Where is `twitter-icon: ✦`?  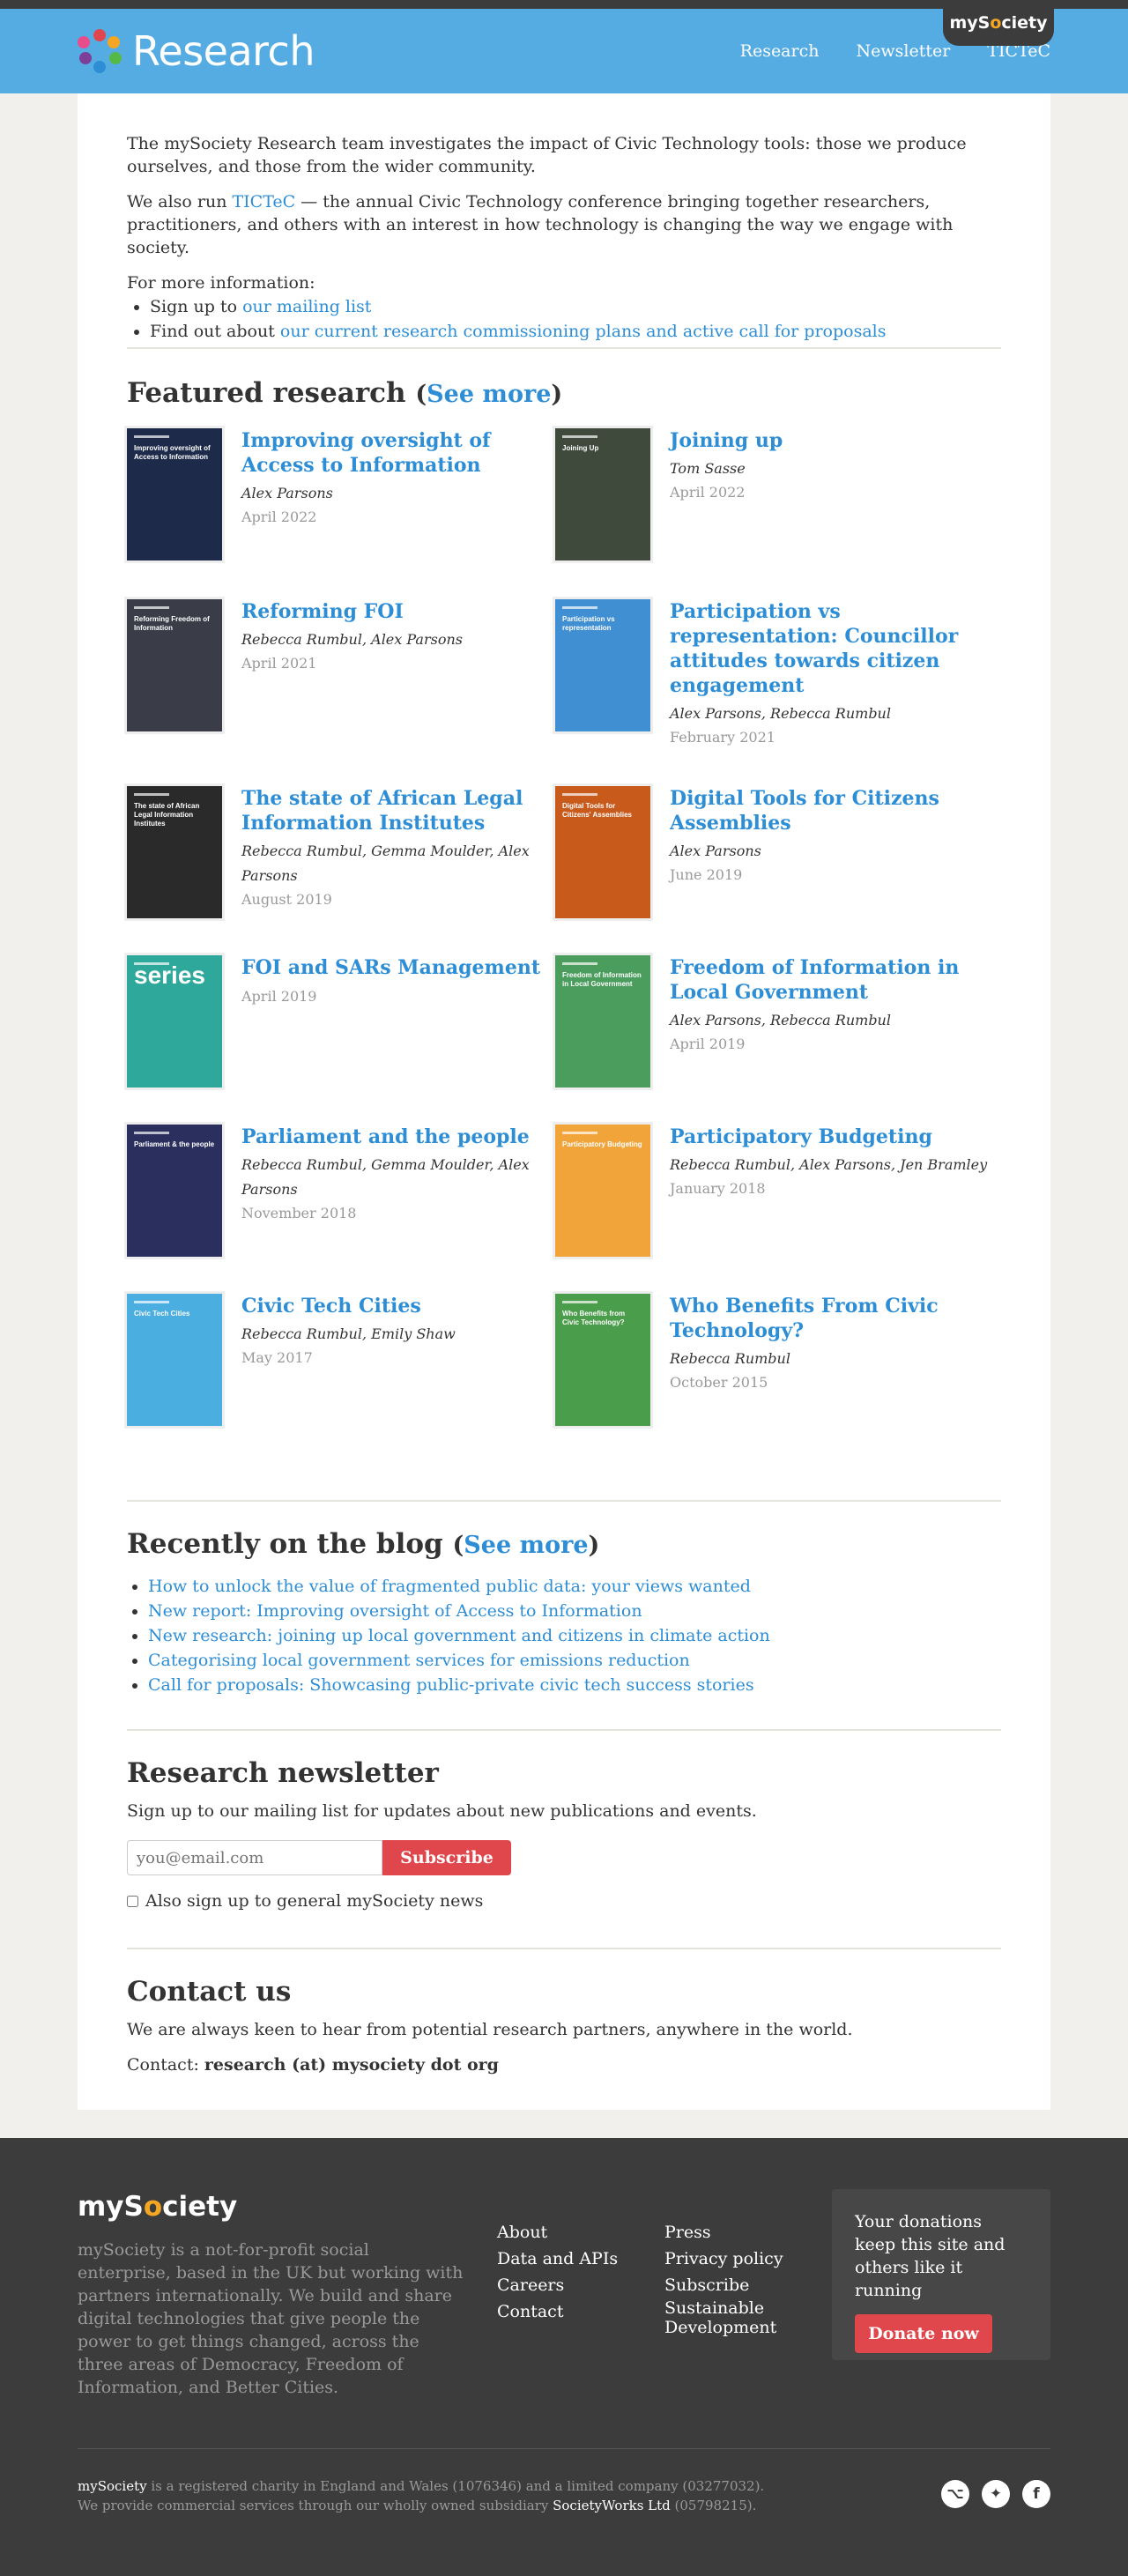
twitter-icon: ✦ is located at coordinates (996, 2494).